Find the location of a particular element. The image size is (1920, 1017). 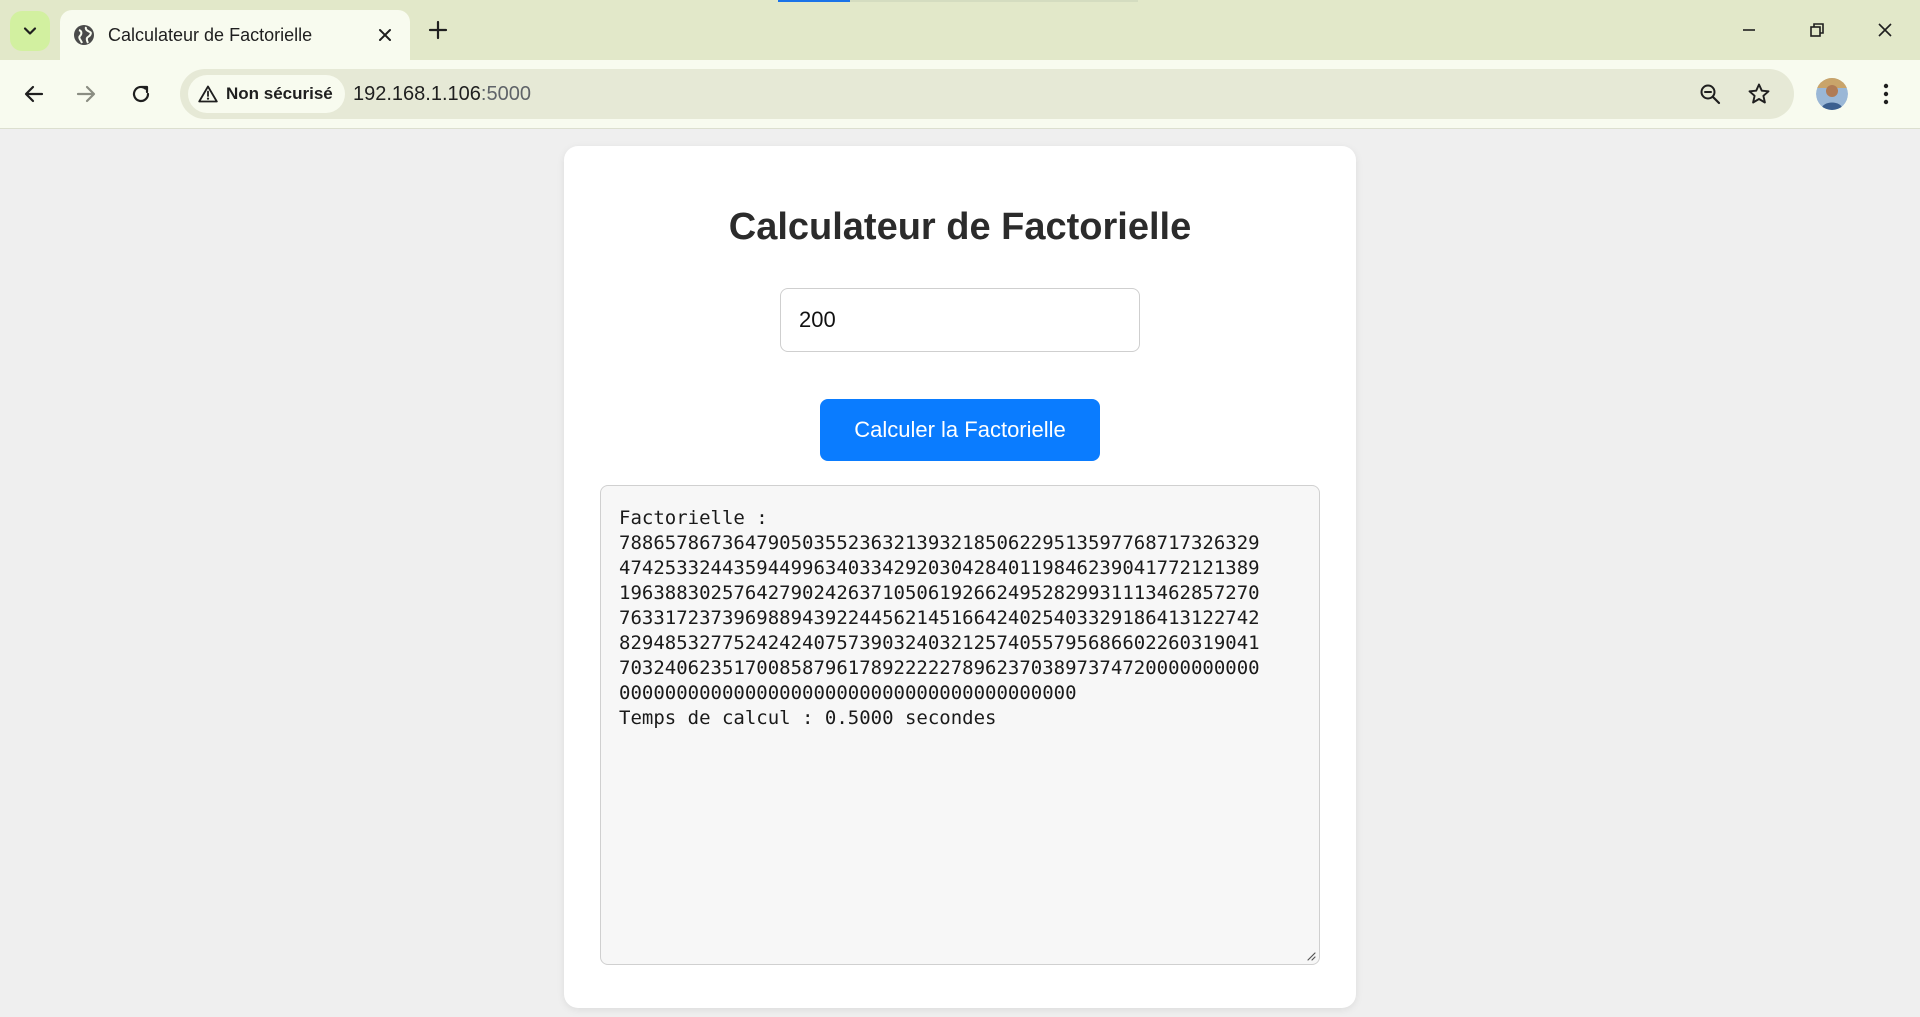

zoom-out-icon is located at coordinates (1710, 94).